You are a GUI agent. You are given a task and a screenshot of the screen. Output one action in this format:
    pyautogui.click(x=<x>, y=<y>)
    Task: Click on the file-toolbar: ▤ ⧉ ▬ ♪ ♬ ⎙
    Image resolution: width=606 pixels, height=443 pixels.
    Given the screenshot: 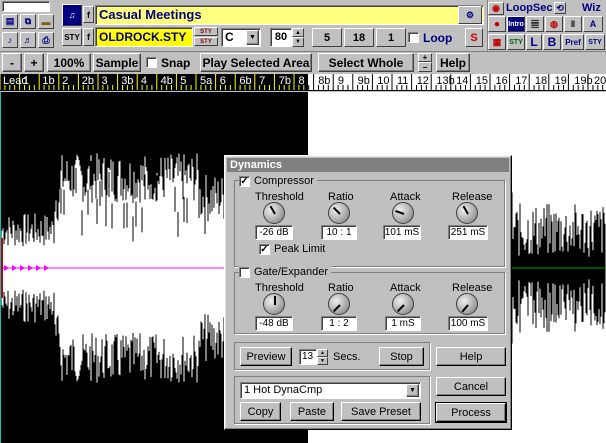 What is the action you would take?
    pyautogui.click(x=30, y=26)
    